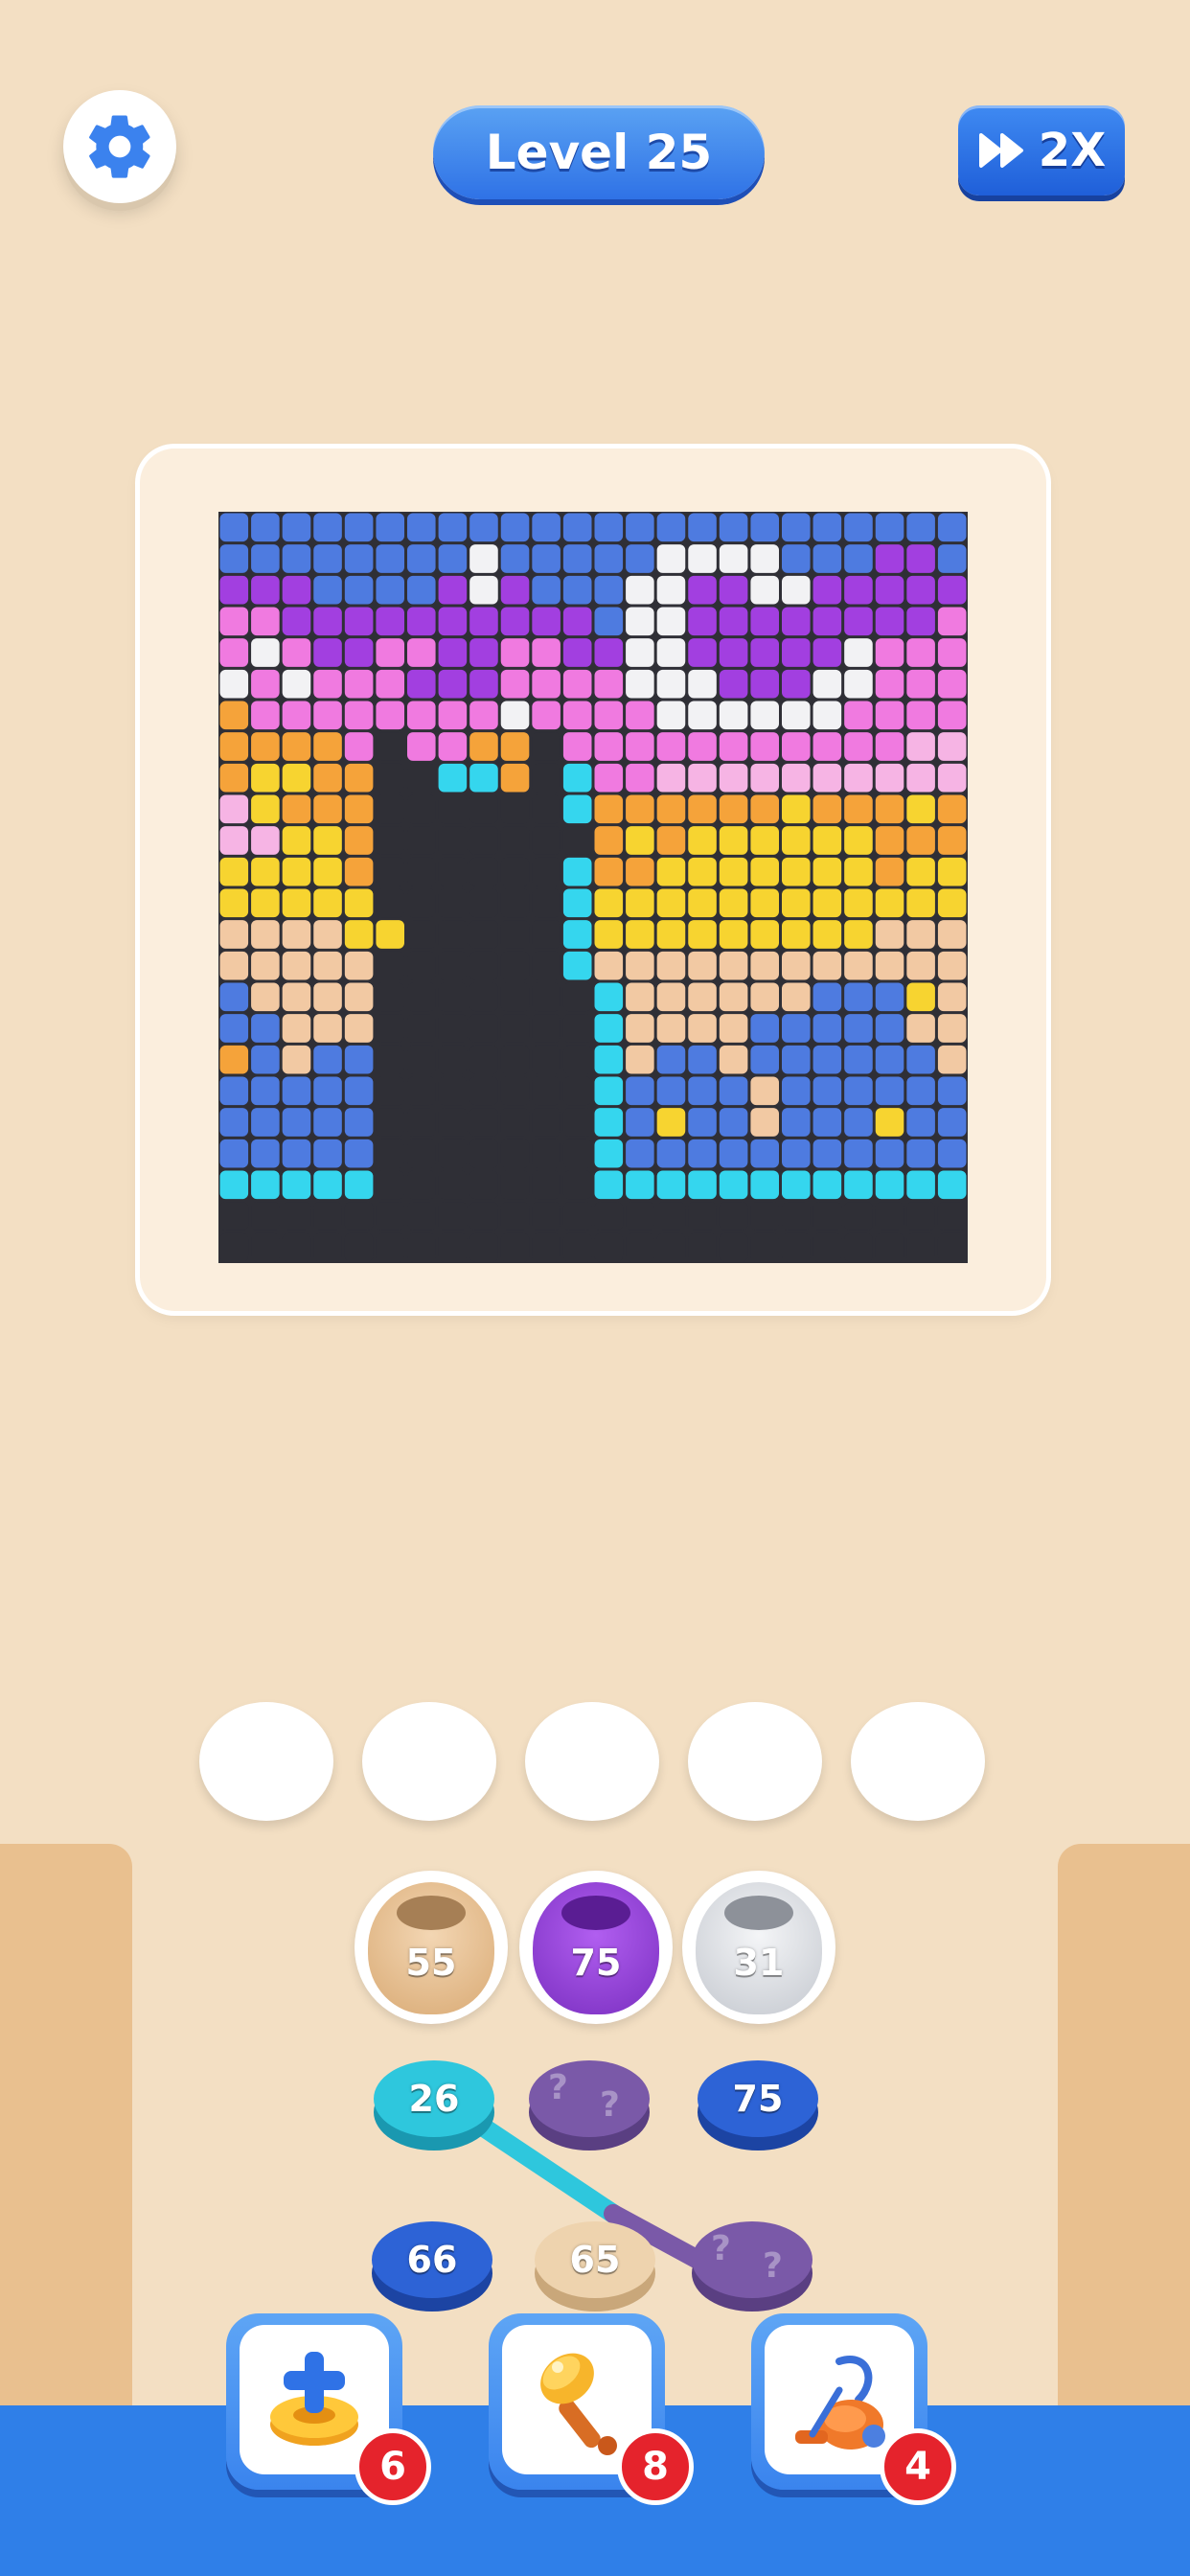 This screenshot has width=1190, height=2576. I want to click on speed-toggle-button: 2X, so click(1041, 150).